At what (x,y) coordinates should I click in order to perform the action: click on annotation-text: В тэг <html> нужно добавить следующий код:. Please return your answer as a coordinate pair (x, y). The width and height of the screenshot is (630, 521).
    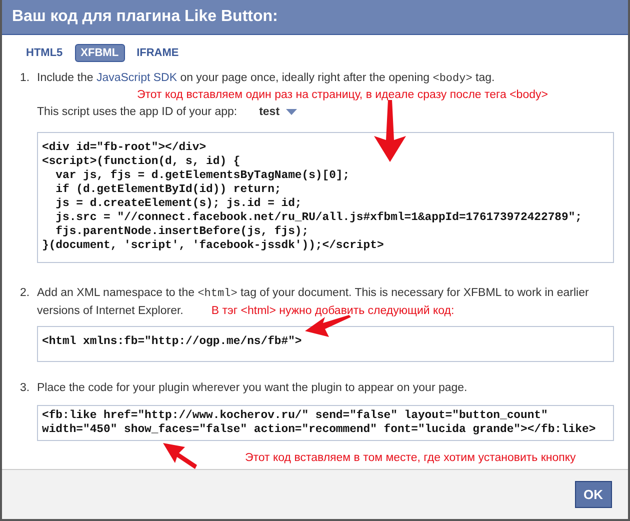
    Looking at the image, I should click on (332, 310).